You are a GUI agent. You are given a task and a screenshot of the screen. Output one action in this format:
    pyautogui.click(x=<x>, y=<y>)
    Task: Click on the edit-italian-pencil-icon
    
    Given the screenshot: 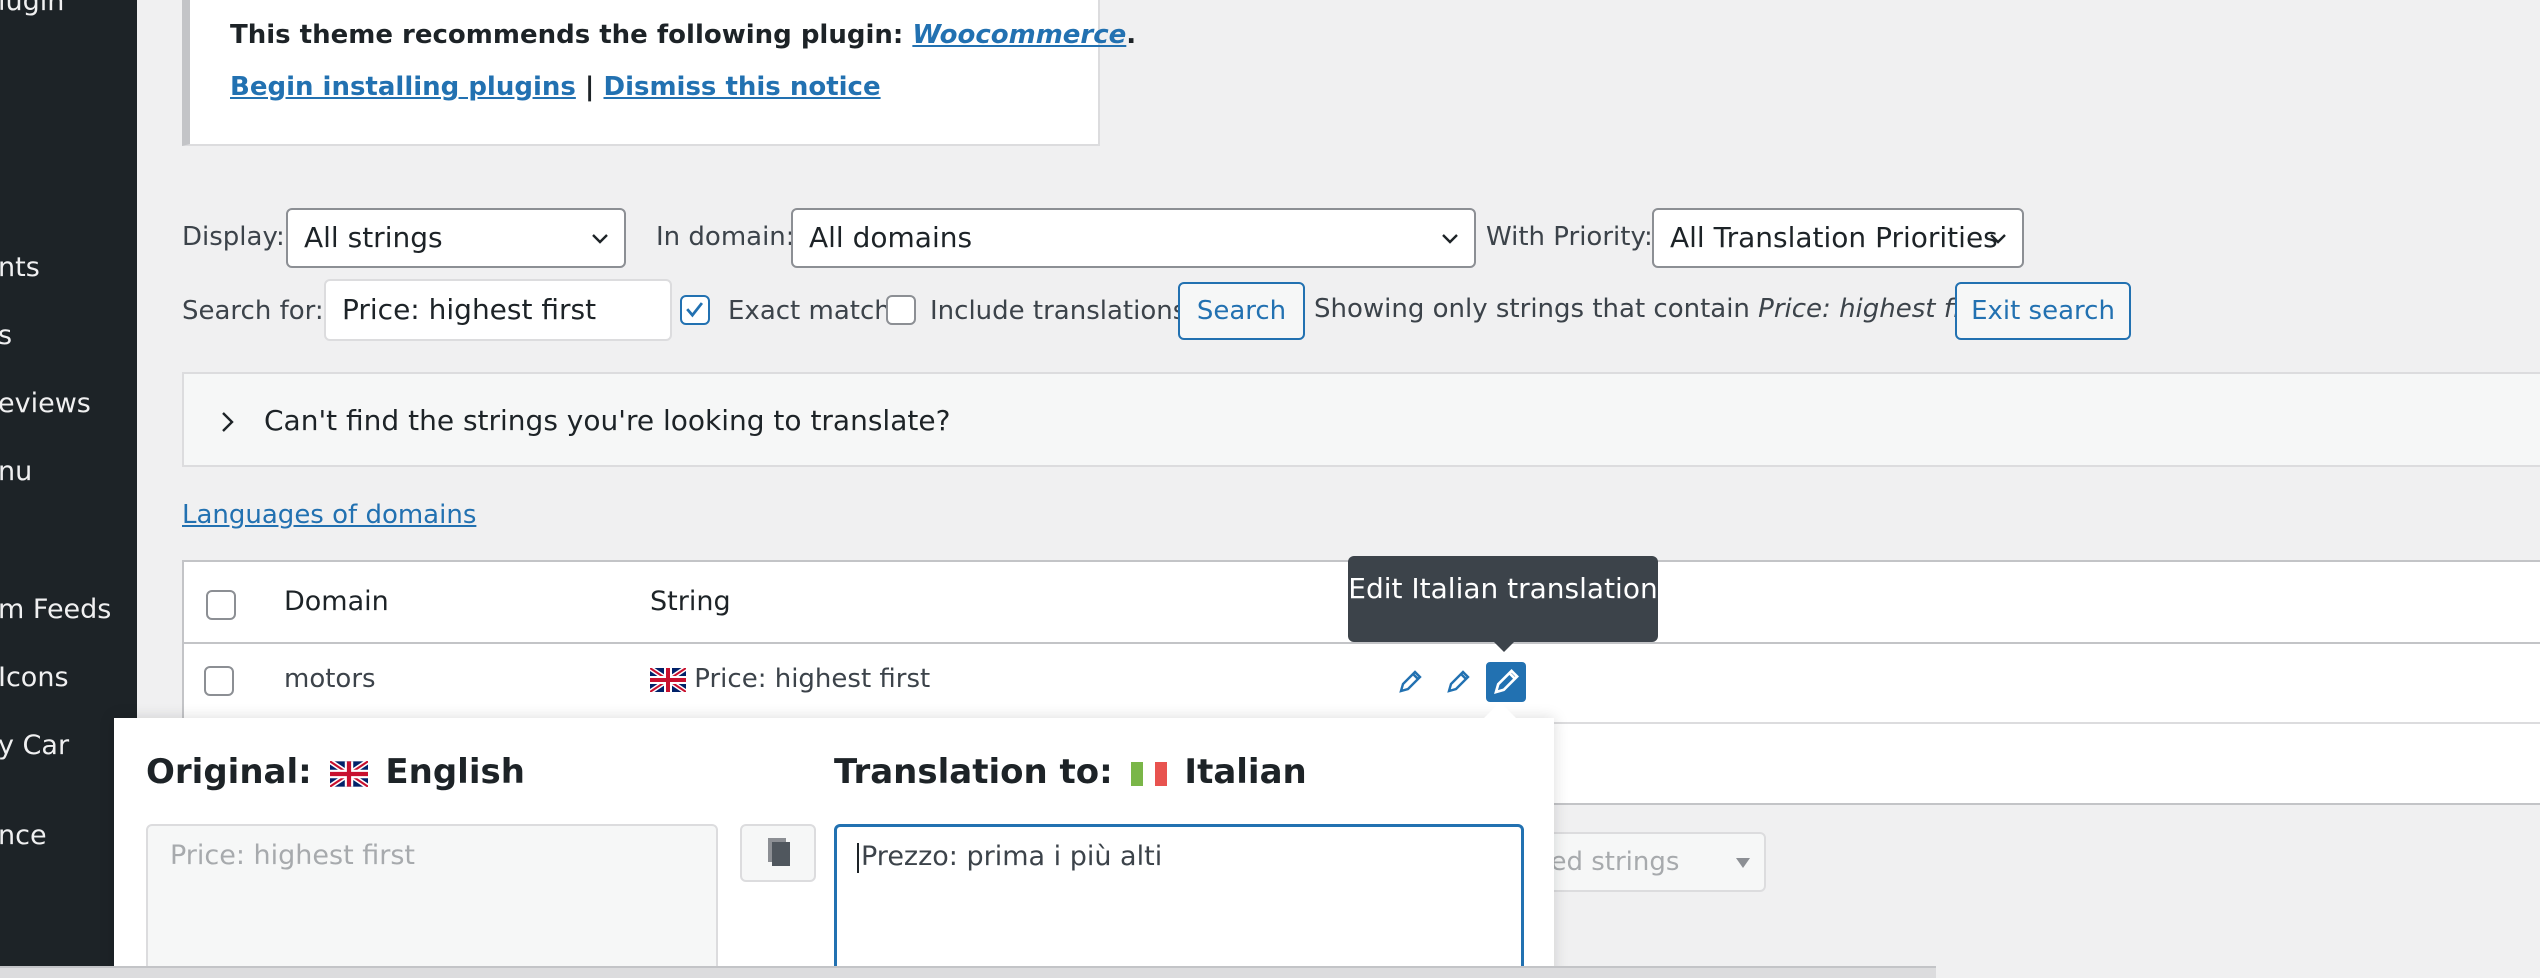 What is the action you would take?
    pyautogui.click(x=1506, y=682)
    